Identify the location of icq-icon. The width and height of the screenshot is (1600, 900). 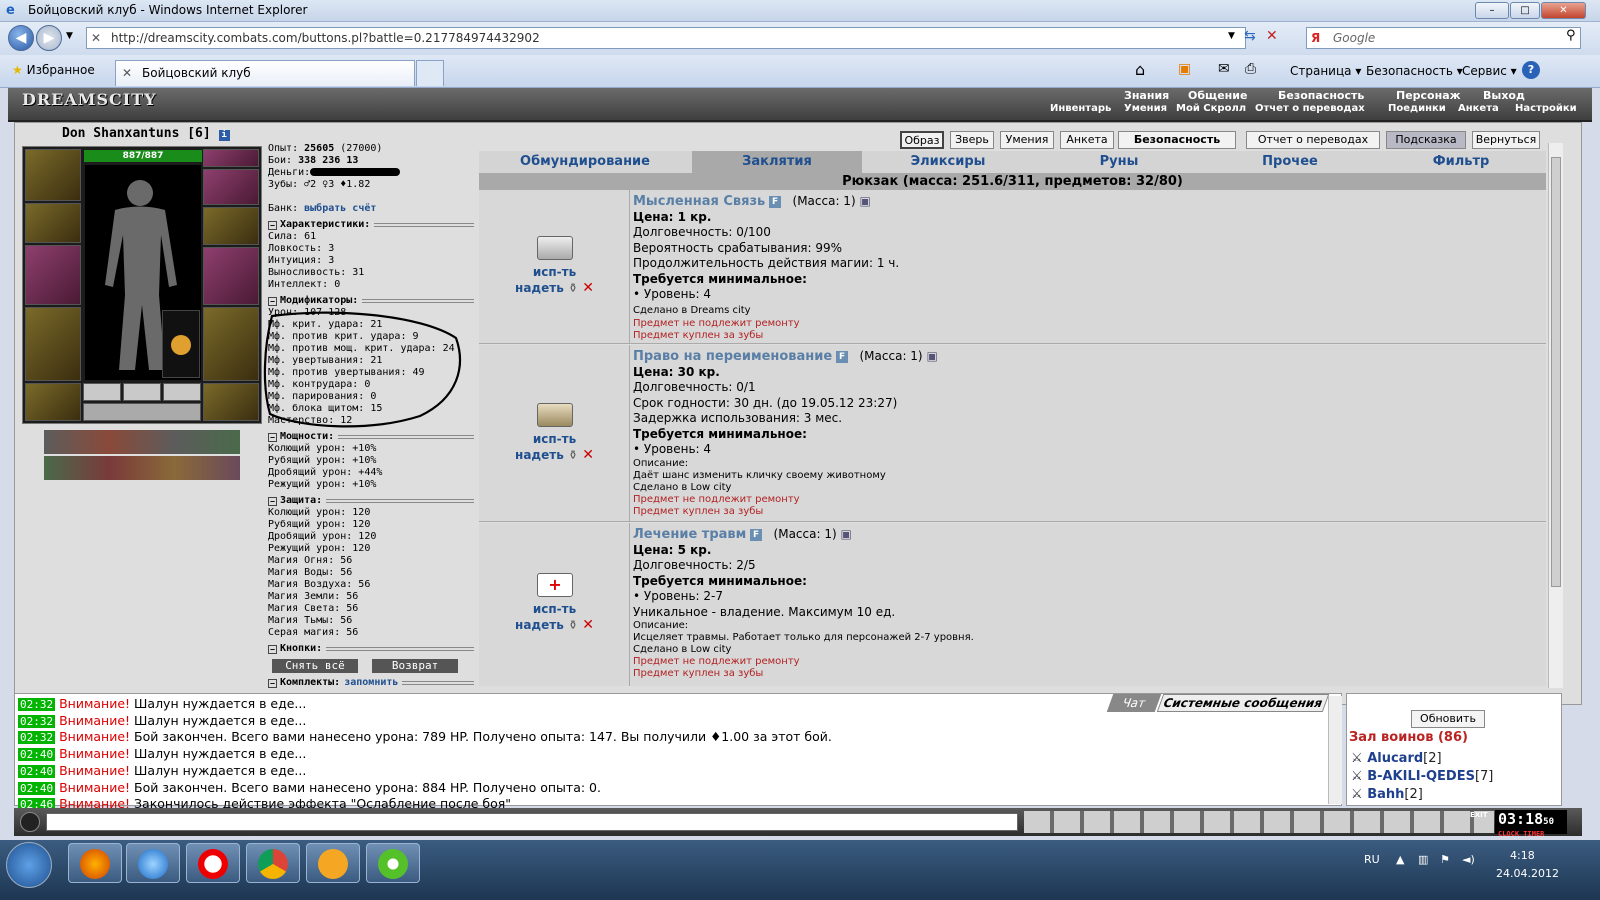
(393, 863).